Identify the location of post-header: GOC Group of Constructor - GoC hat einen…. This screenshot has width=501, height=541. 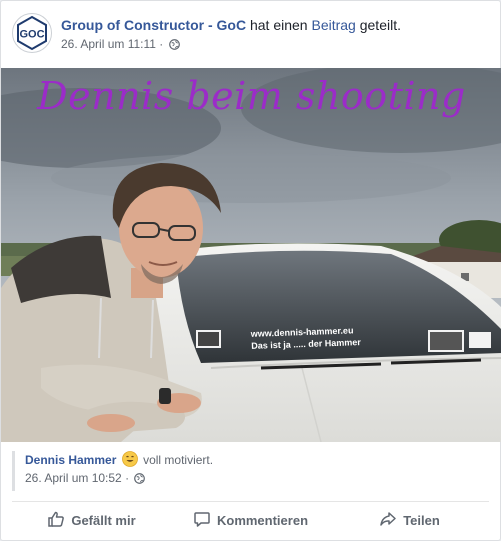
(250, 35).